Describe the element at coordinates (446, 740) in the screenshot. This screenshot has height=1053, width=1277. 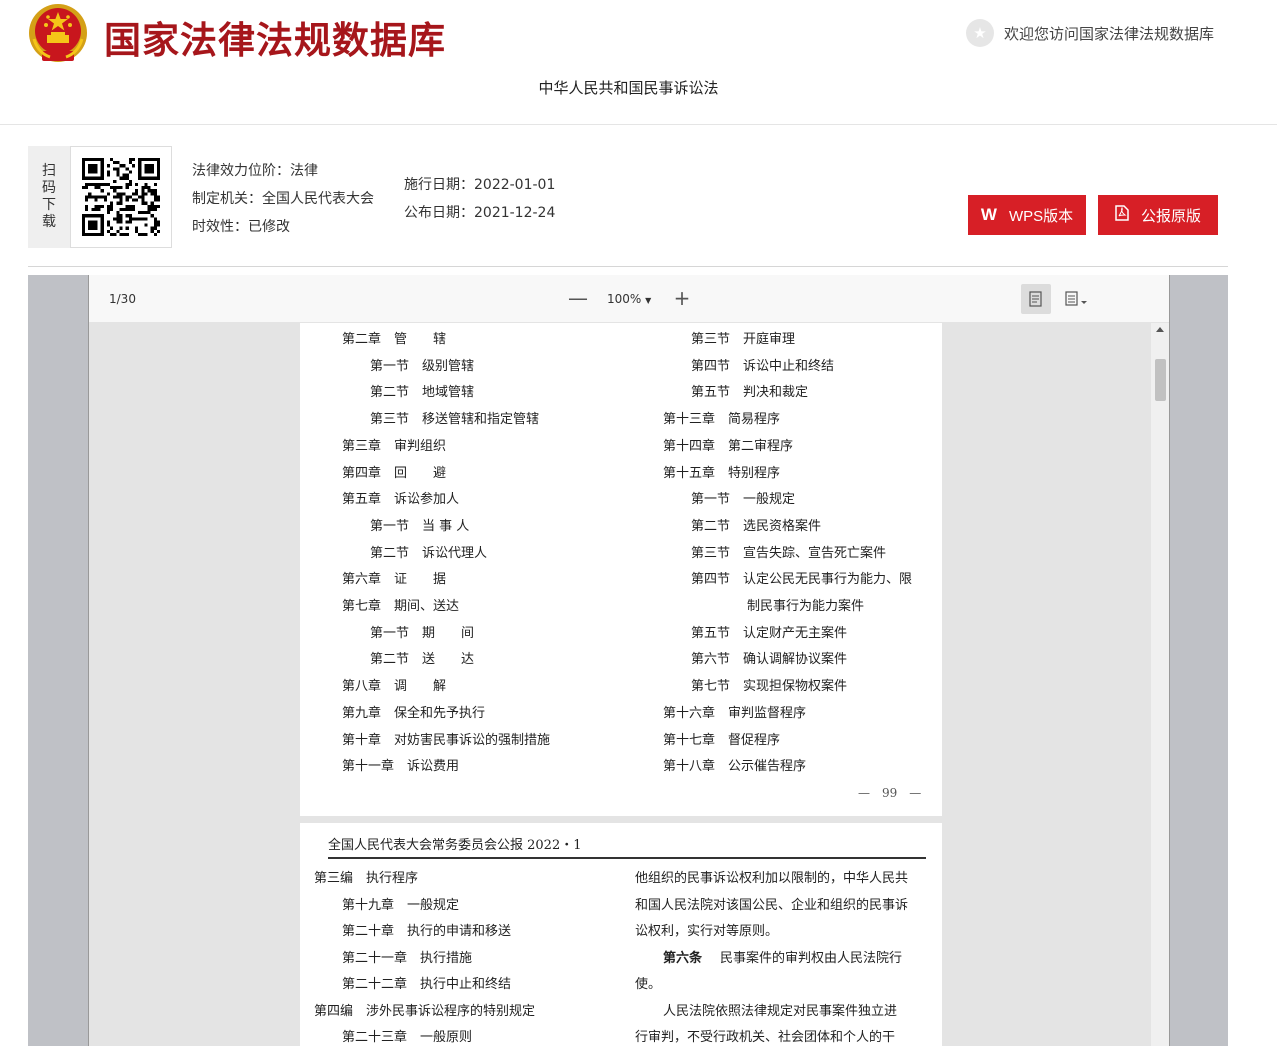
I see `toc-line: 第十章 对妨害民事诉讼的强制措施` at that location.